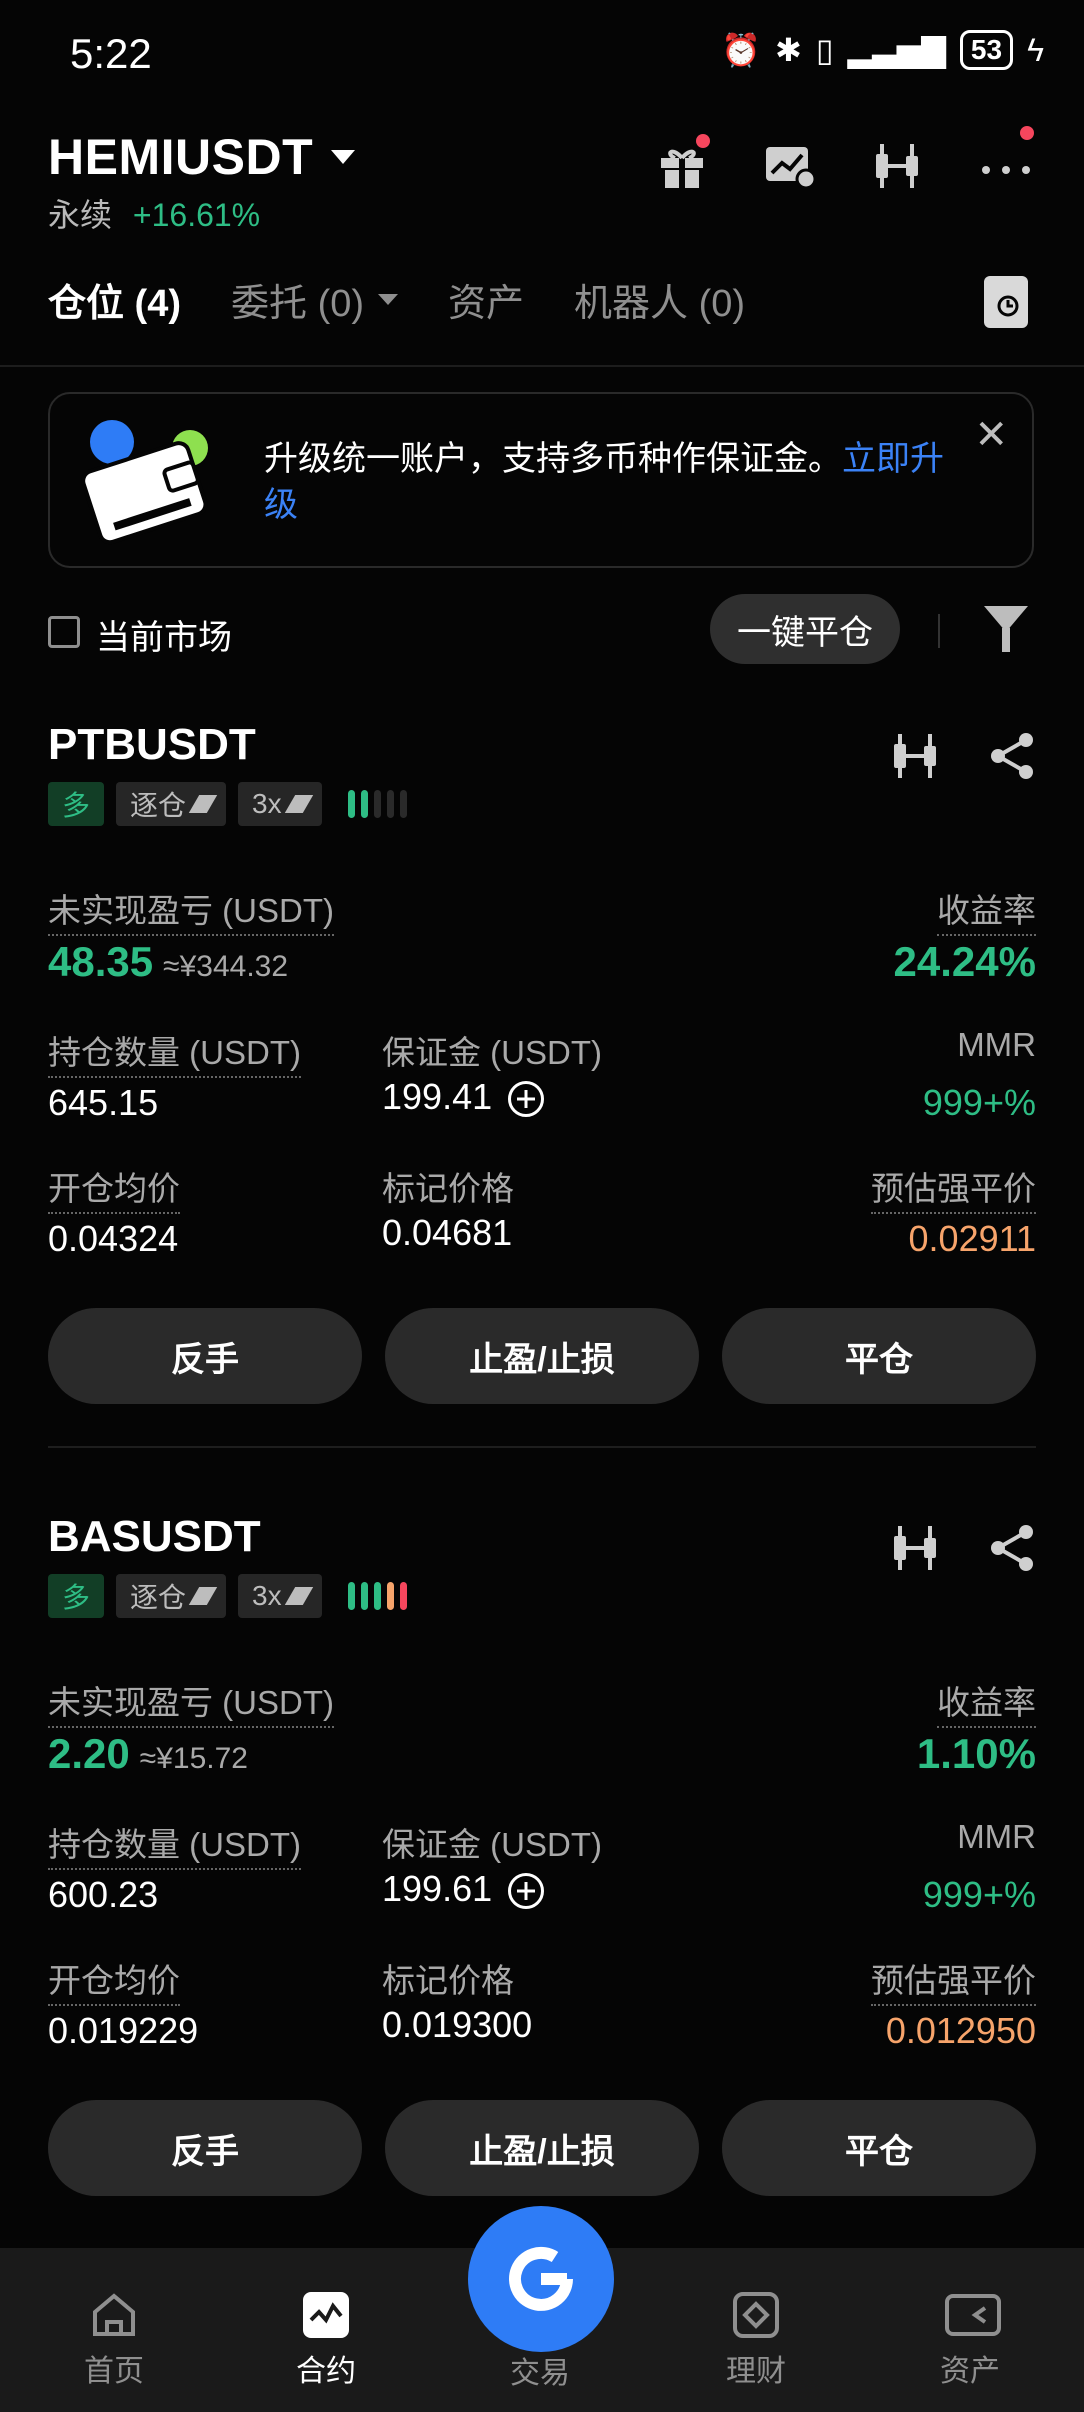  I want to click on position-pair: PTBUSDT, so click(152, 745).